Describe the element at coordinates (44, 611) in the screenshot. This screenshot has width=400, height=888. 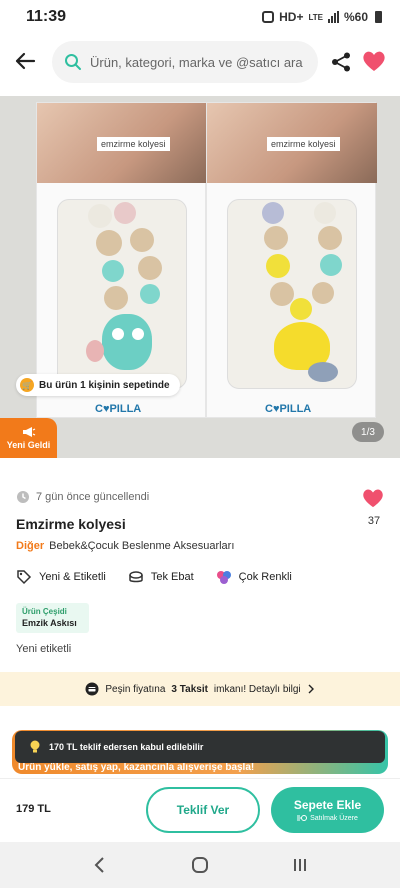
I see `variant-label: Ürün Çeşidi` at that location.